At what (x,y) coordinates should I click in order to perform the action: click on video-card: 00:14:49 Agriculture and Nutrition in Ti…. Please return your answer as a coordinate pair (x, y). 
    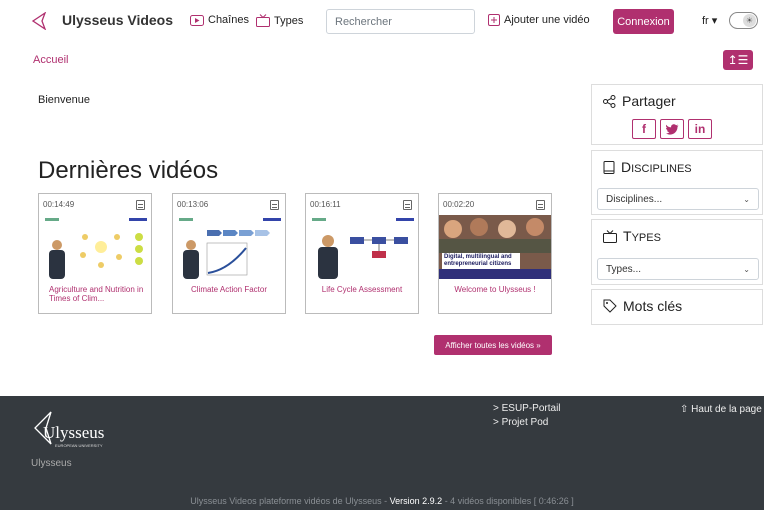
    Looking at the image, I should click on (95, 253).